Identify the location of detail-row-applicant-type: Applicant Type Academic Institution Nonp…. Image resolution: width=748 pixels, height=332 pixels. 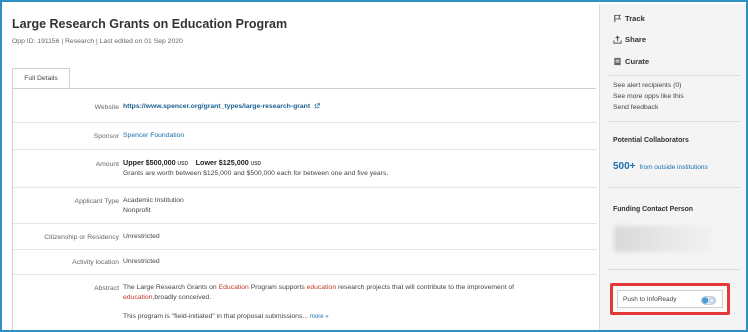
(305, 206).